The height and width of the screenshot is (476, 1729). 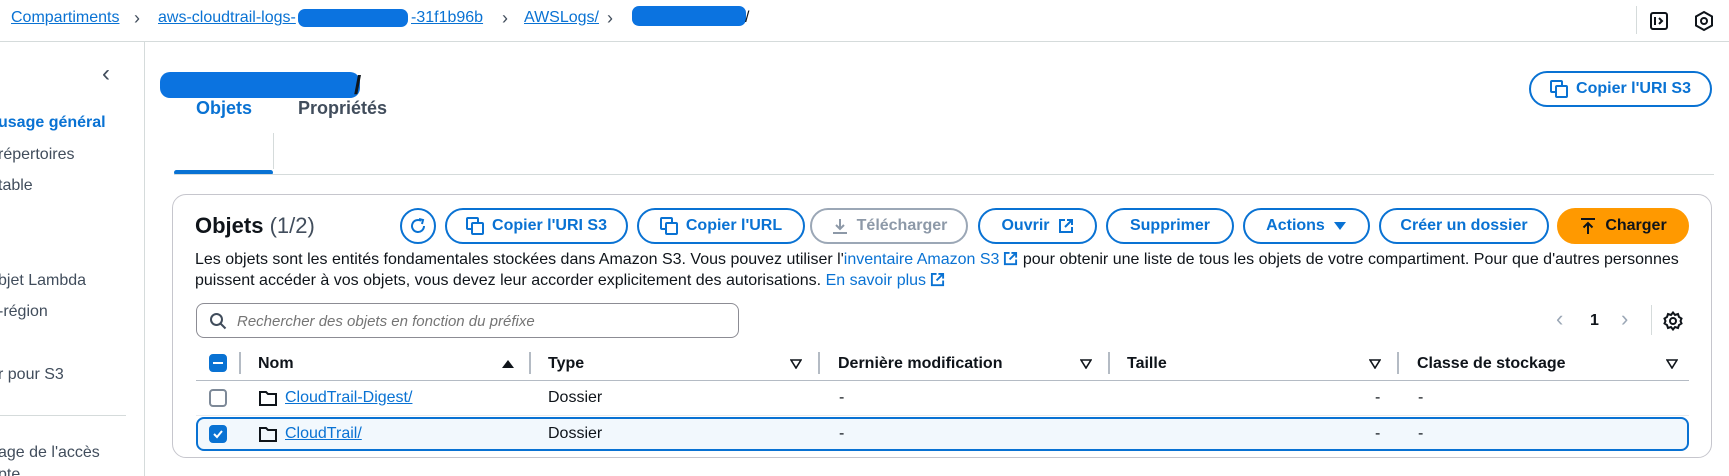 What do you see at coordinates (842, 397) in the screenshot?
I see `object-modified: -` at bounding box center [842, 397].